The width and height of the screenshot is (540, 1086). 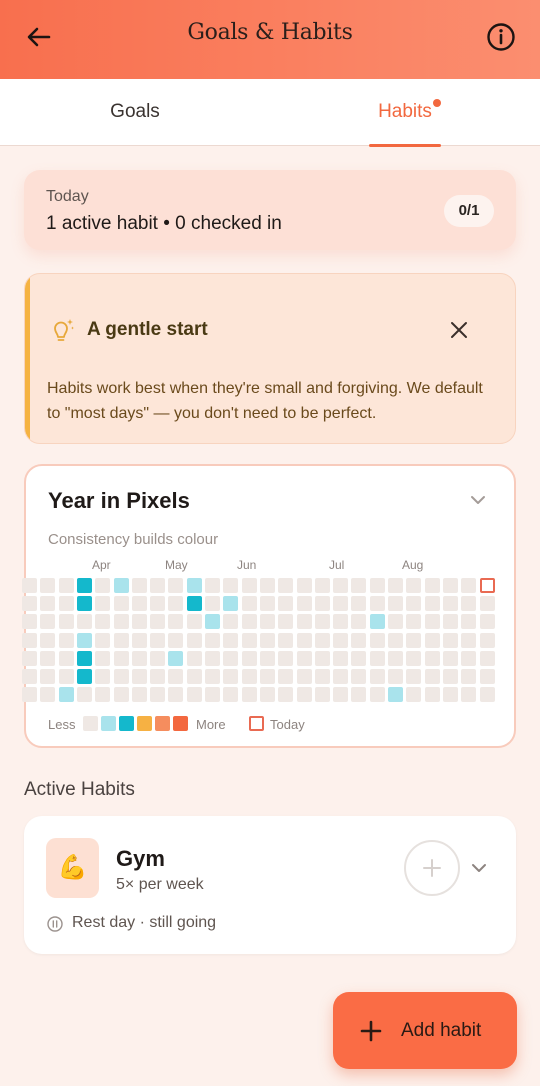 I want to click on info-button, so click(x=501, y=37).